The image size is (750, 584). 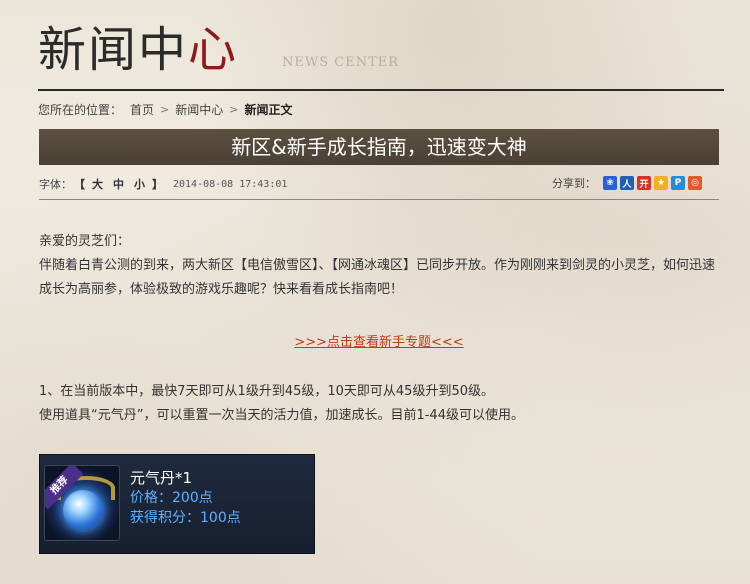 What do you see at coordinates (281, 415) in the screenshot?
I see `article-point-1-detail: 使用道具“元气丹”，可以重置一次当天的活力值，加速成长。目前1-44级可以使用。` at bounding box center [281, 415].